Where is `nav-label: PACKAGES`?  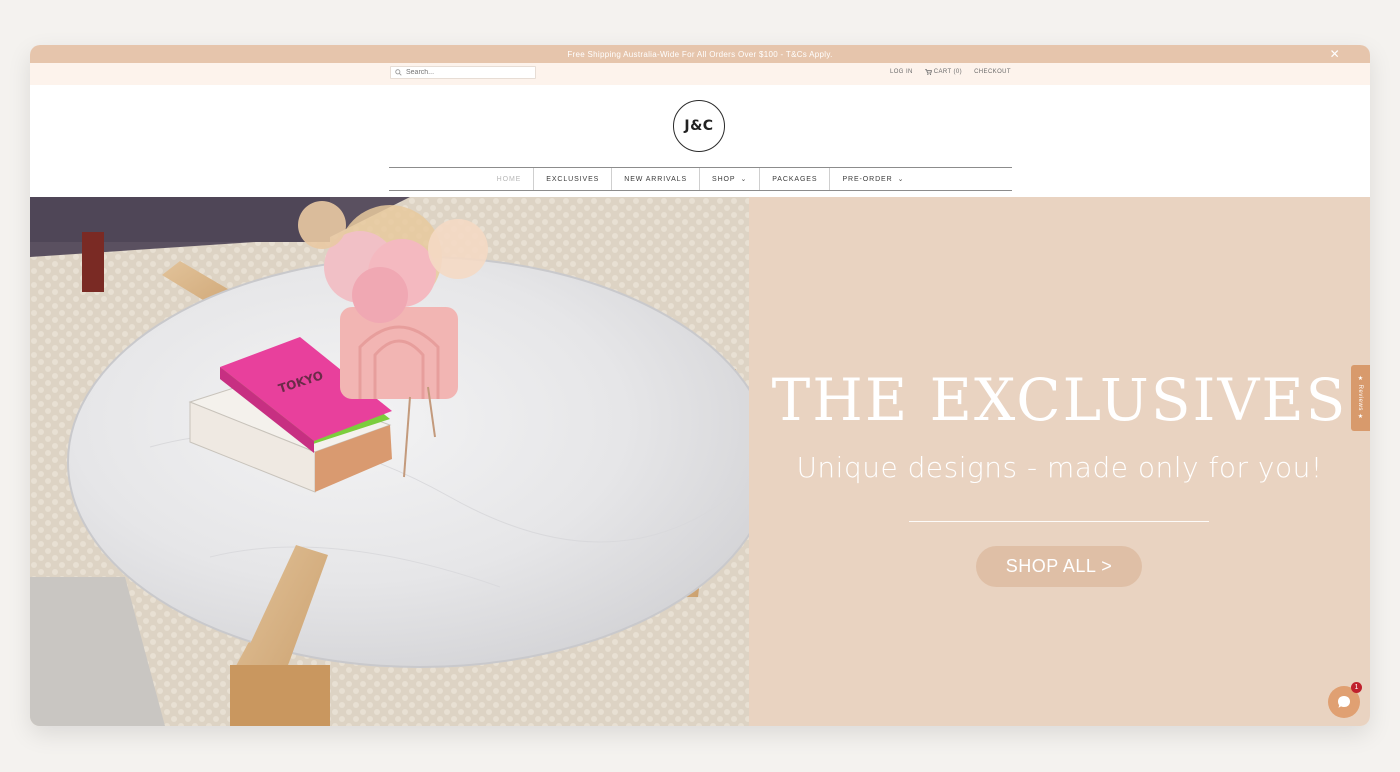
nav-label: PACKAGES is located at coordinates (795, 179).